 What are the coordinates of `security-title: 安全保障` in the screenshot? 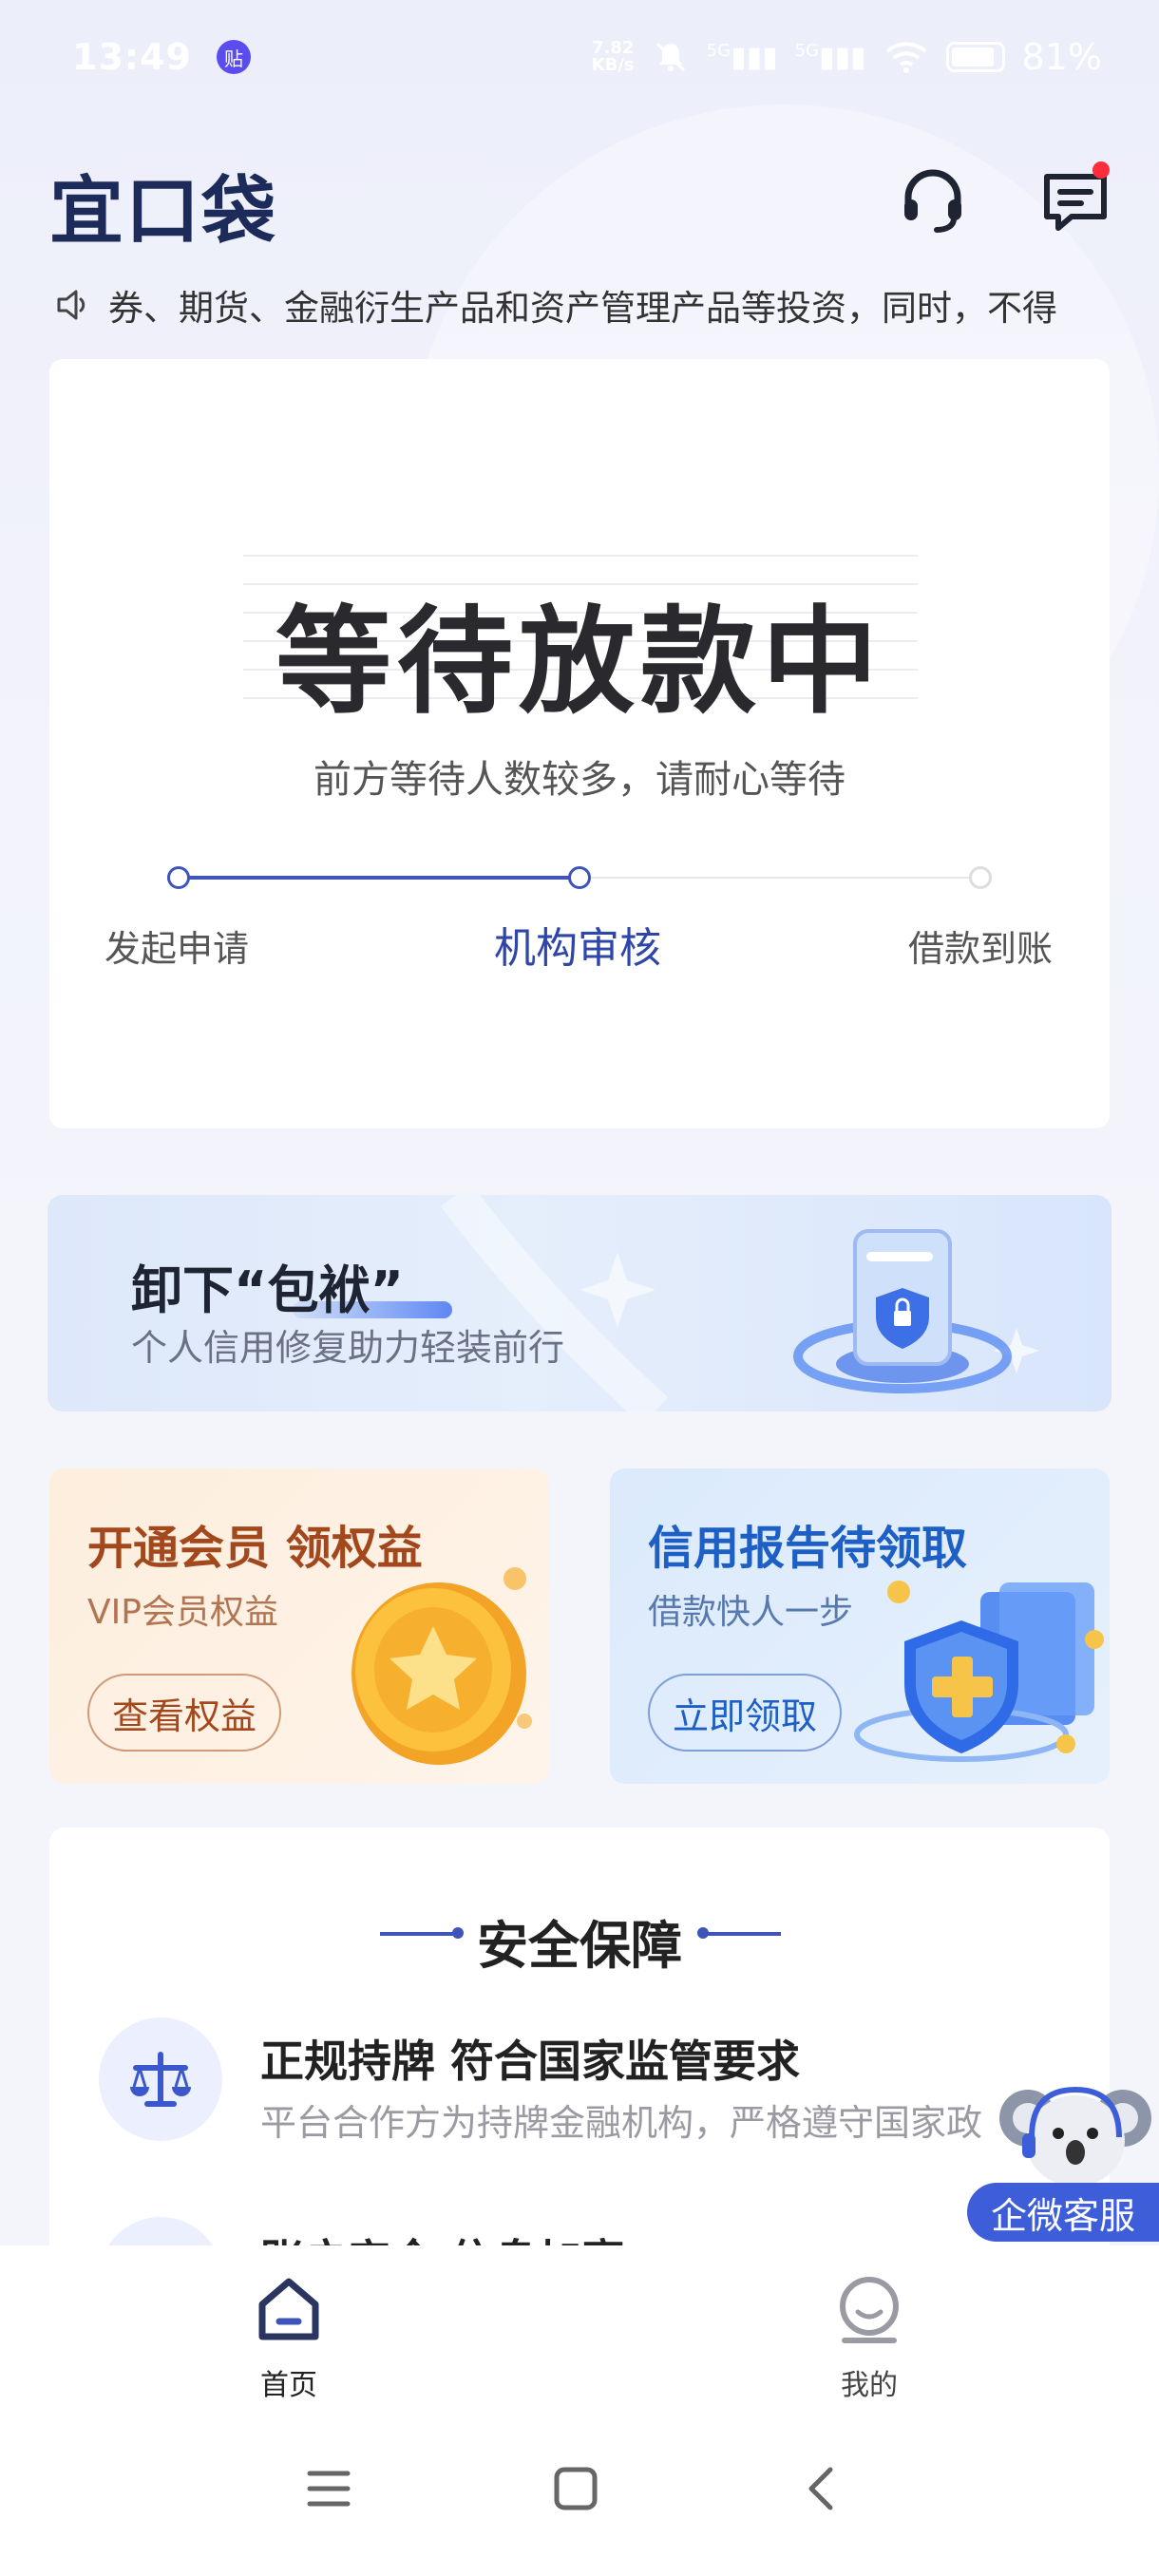 It's located at (579, 1946).